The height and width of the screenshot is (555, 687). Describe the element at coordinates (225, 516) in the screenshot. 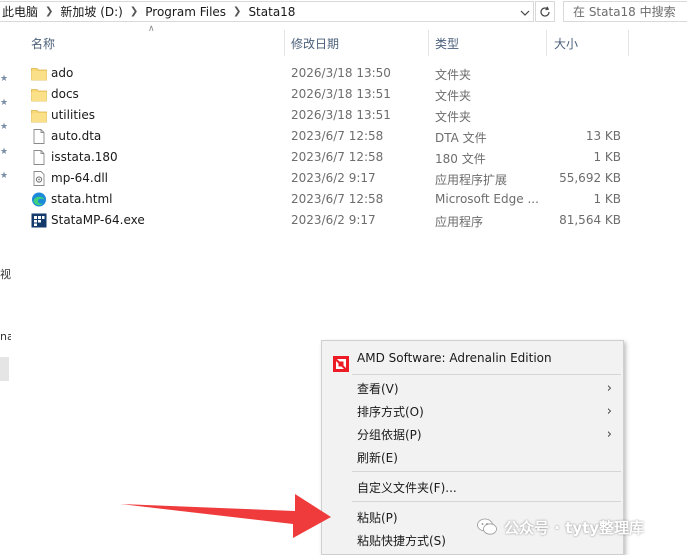

I see `red-arrow-pointer` at that location.